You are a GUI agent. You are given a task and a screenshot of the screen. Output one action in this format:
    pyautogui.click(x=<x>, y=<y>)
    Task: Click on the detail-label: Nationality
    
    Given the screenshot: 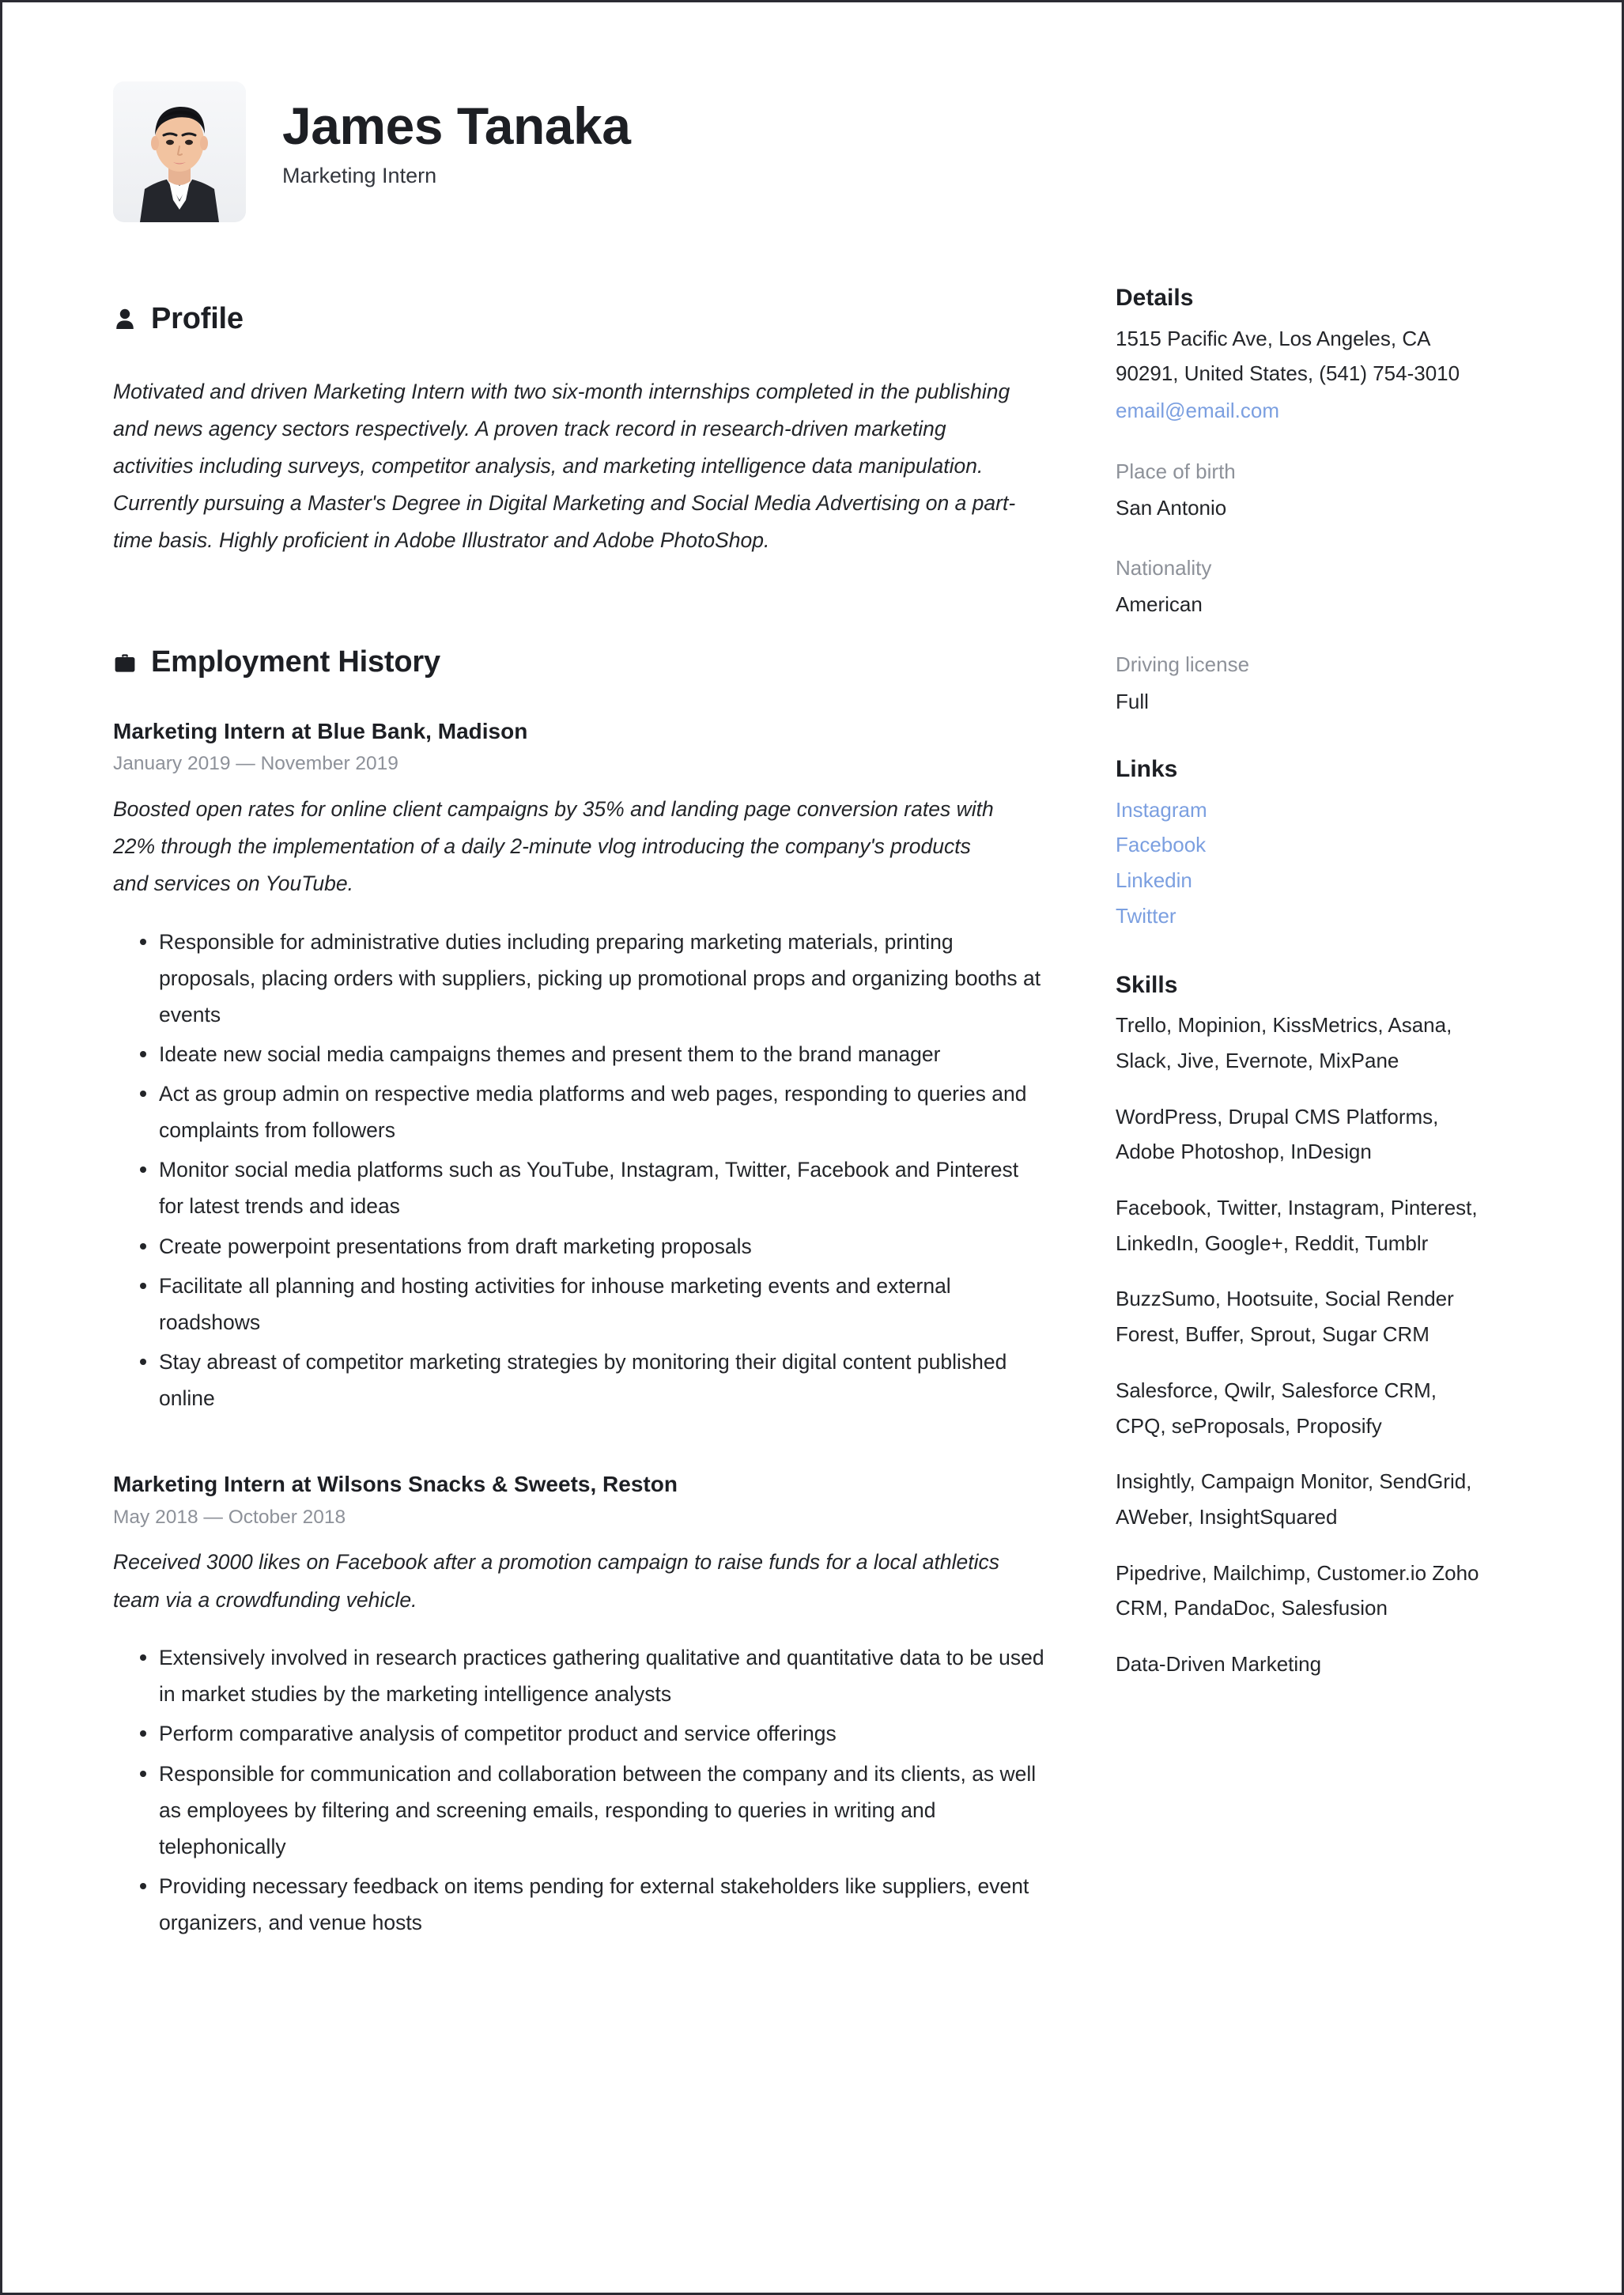 What is the action you would take?
    pyautogui.click(x=1164, y=567)
    